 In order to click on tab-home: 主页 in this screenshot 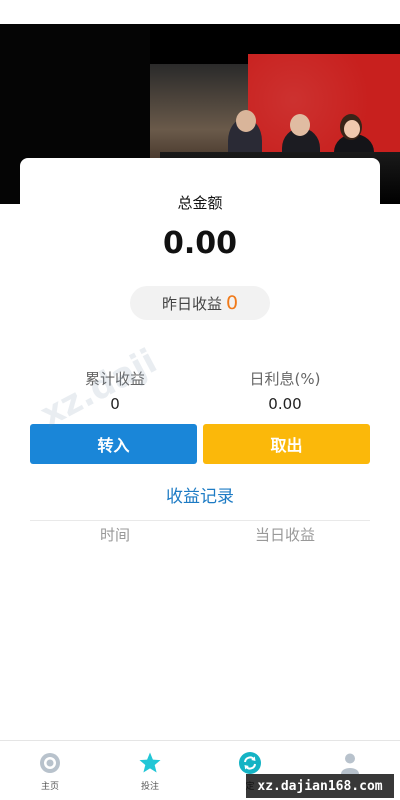, I will do `click(50, 770)`.